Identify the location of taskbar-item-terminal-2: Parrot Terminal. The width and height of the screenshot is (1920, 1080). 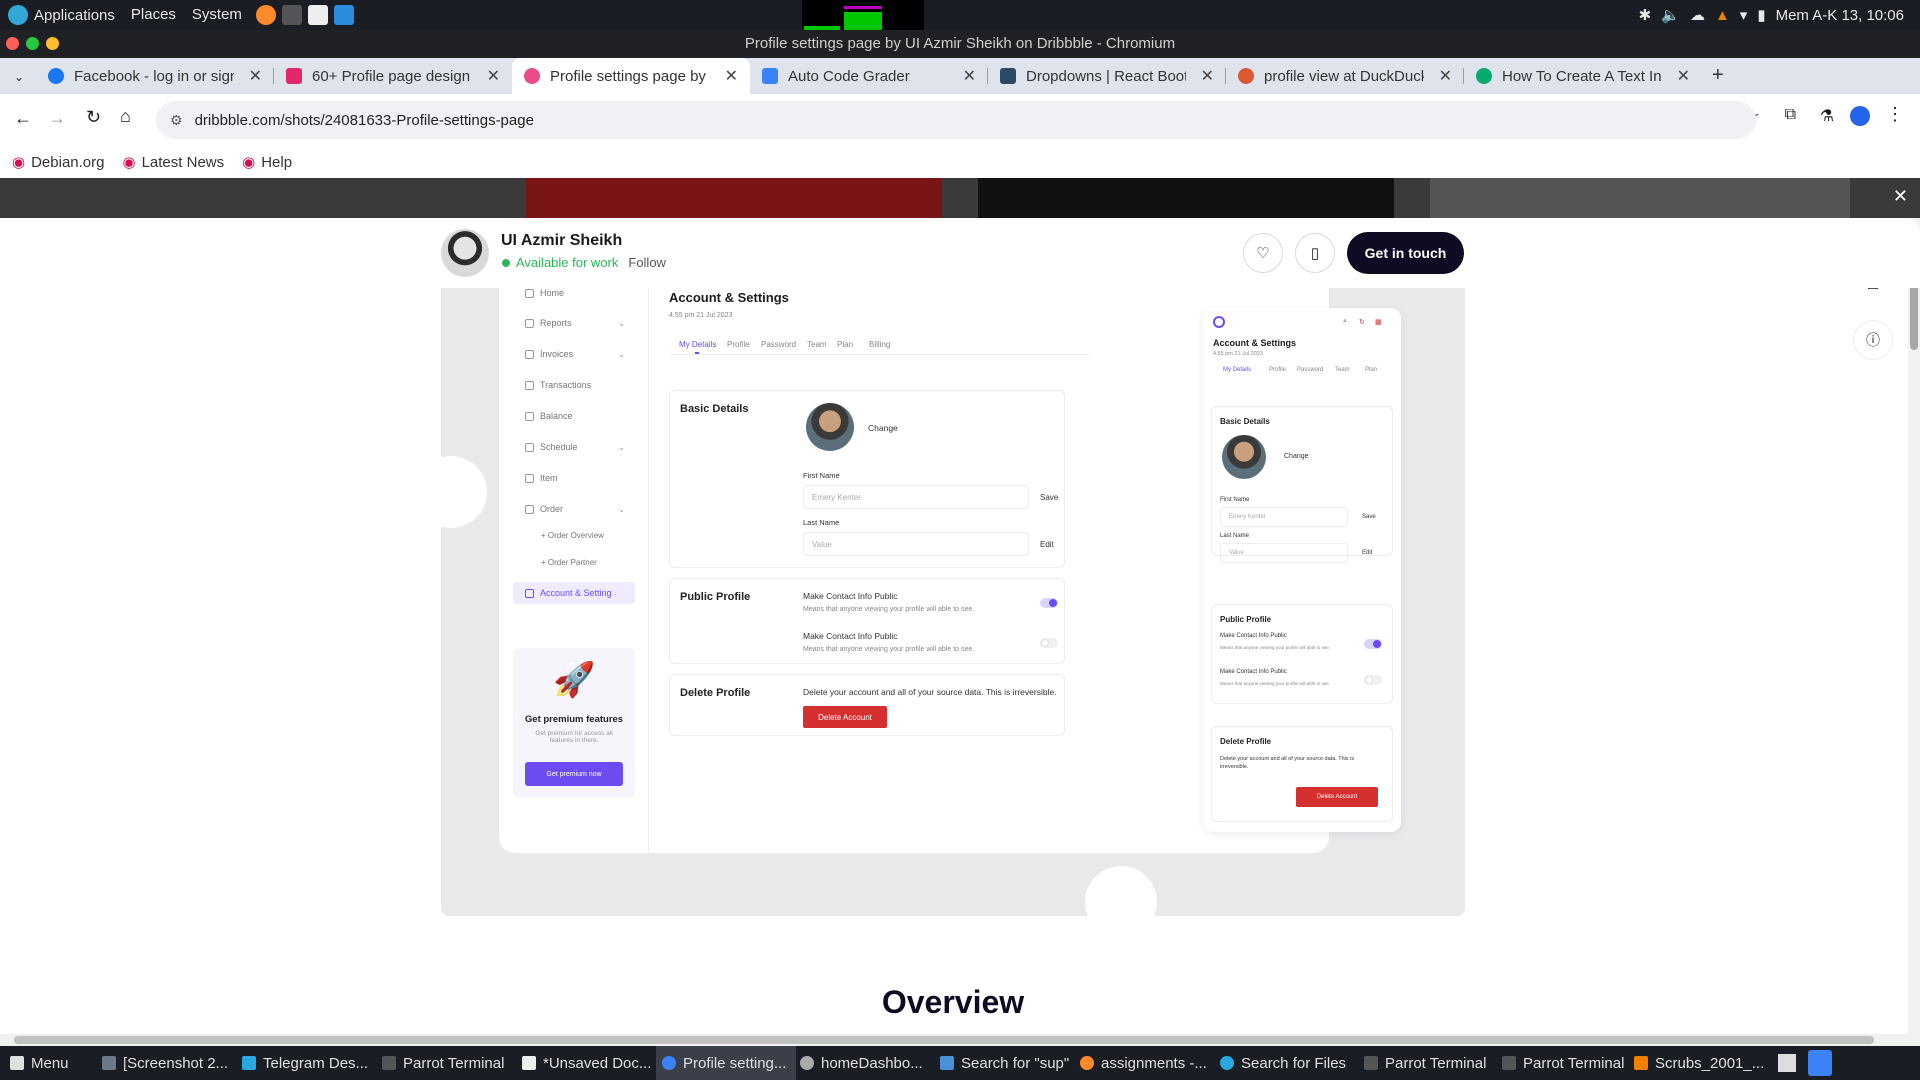
(1429, 1063).